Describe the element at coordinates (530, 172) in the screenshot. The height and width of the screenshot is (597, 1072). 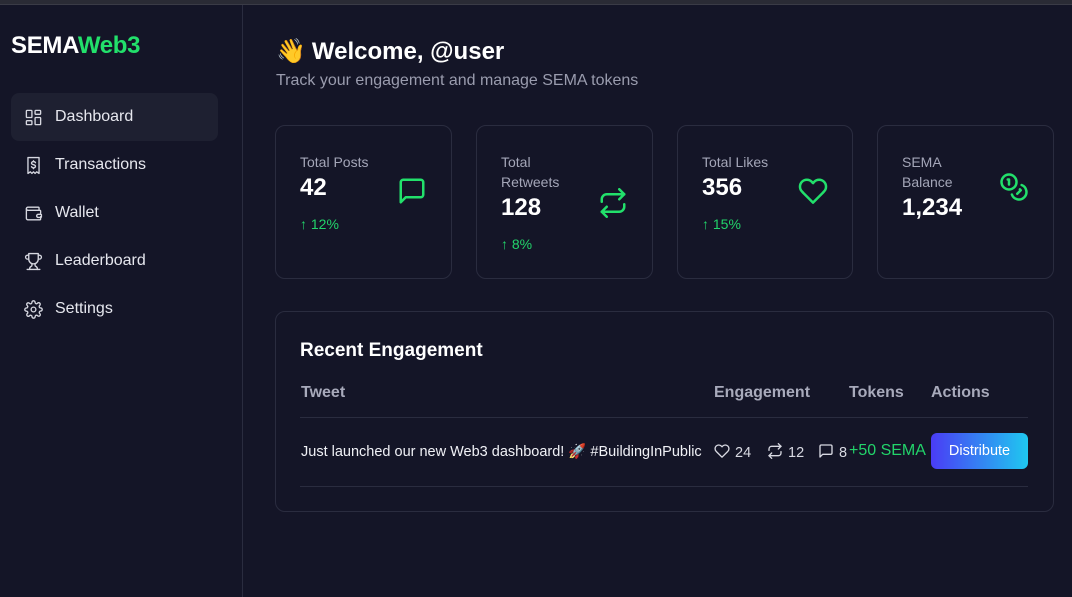
I see `stat-label: Total Retweets` at that location.